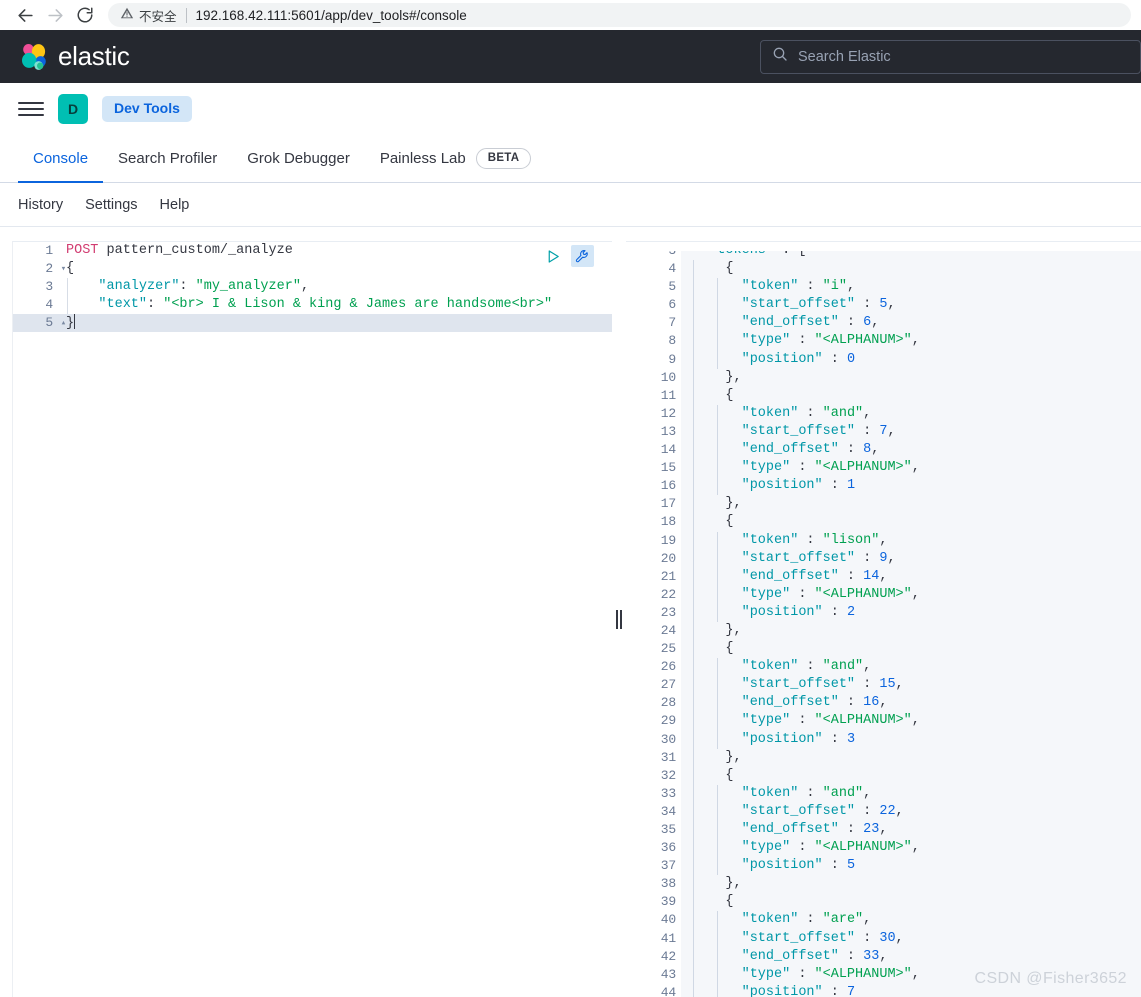 This screenshot has width=1141, height=997. I want to click on submenu-help: Help, so click(175, 205).